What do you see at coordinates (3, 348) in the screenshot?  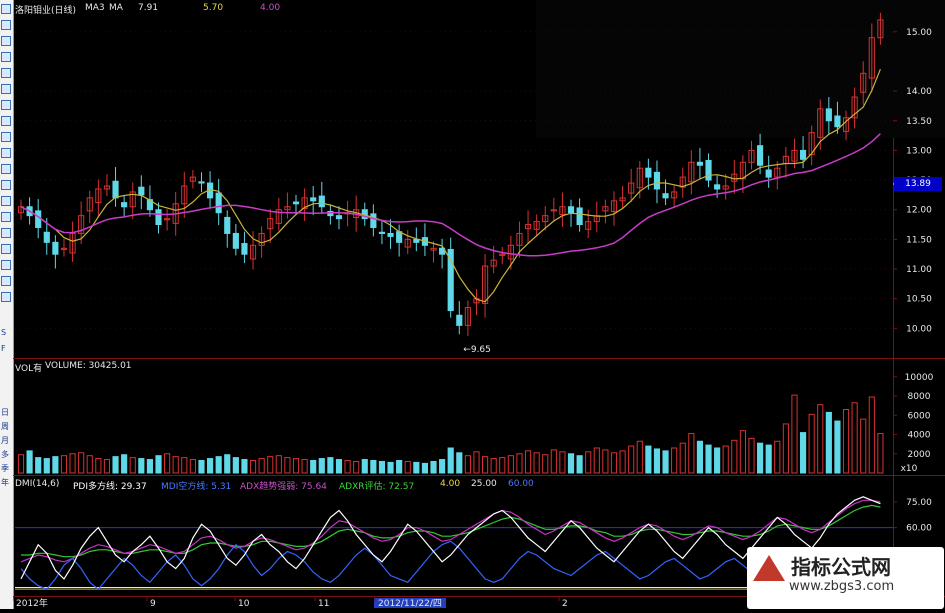 I see `sidebar-item-f: F` at bounding box center [3, 348].